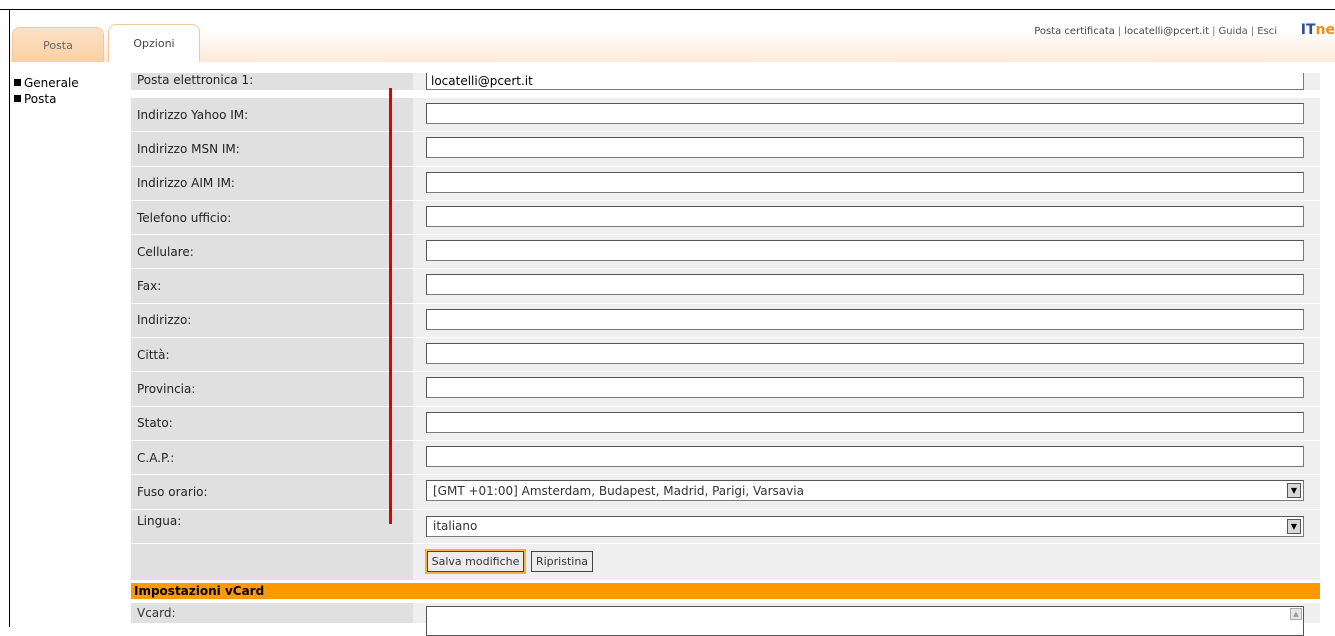 The height and width of the screenshot is (636, 1335). What do you see at coordinates (865, 319) in the screenshot?
I see `address-field` at bounding box center [865, 319].